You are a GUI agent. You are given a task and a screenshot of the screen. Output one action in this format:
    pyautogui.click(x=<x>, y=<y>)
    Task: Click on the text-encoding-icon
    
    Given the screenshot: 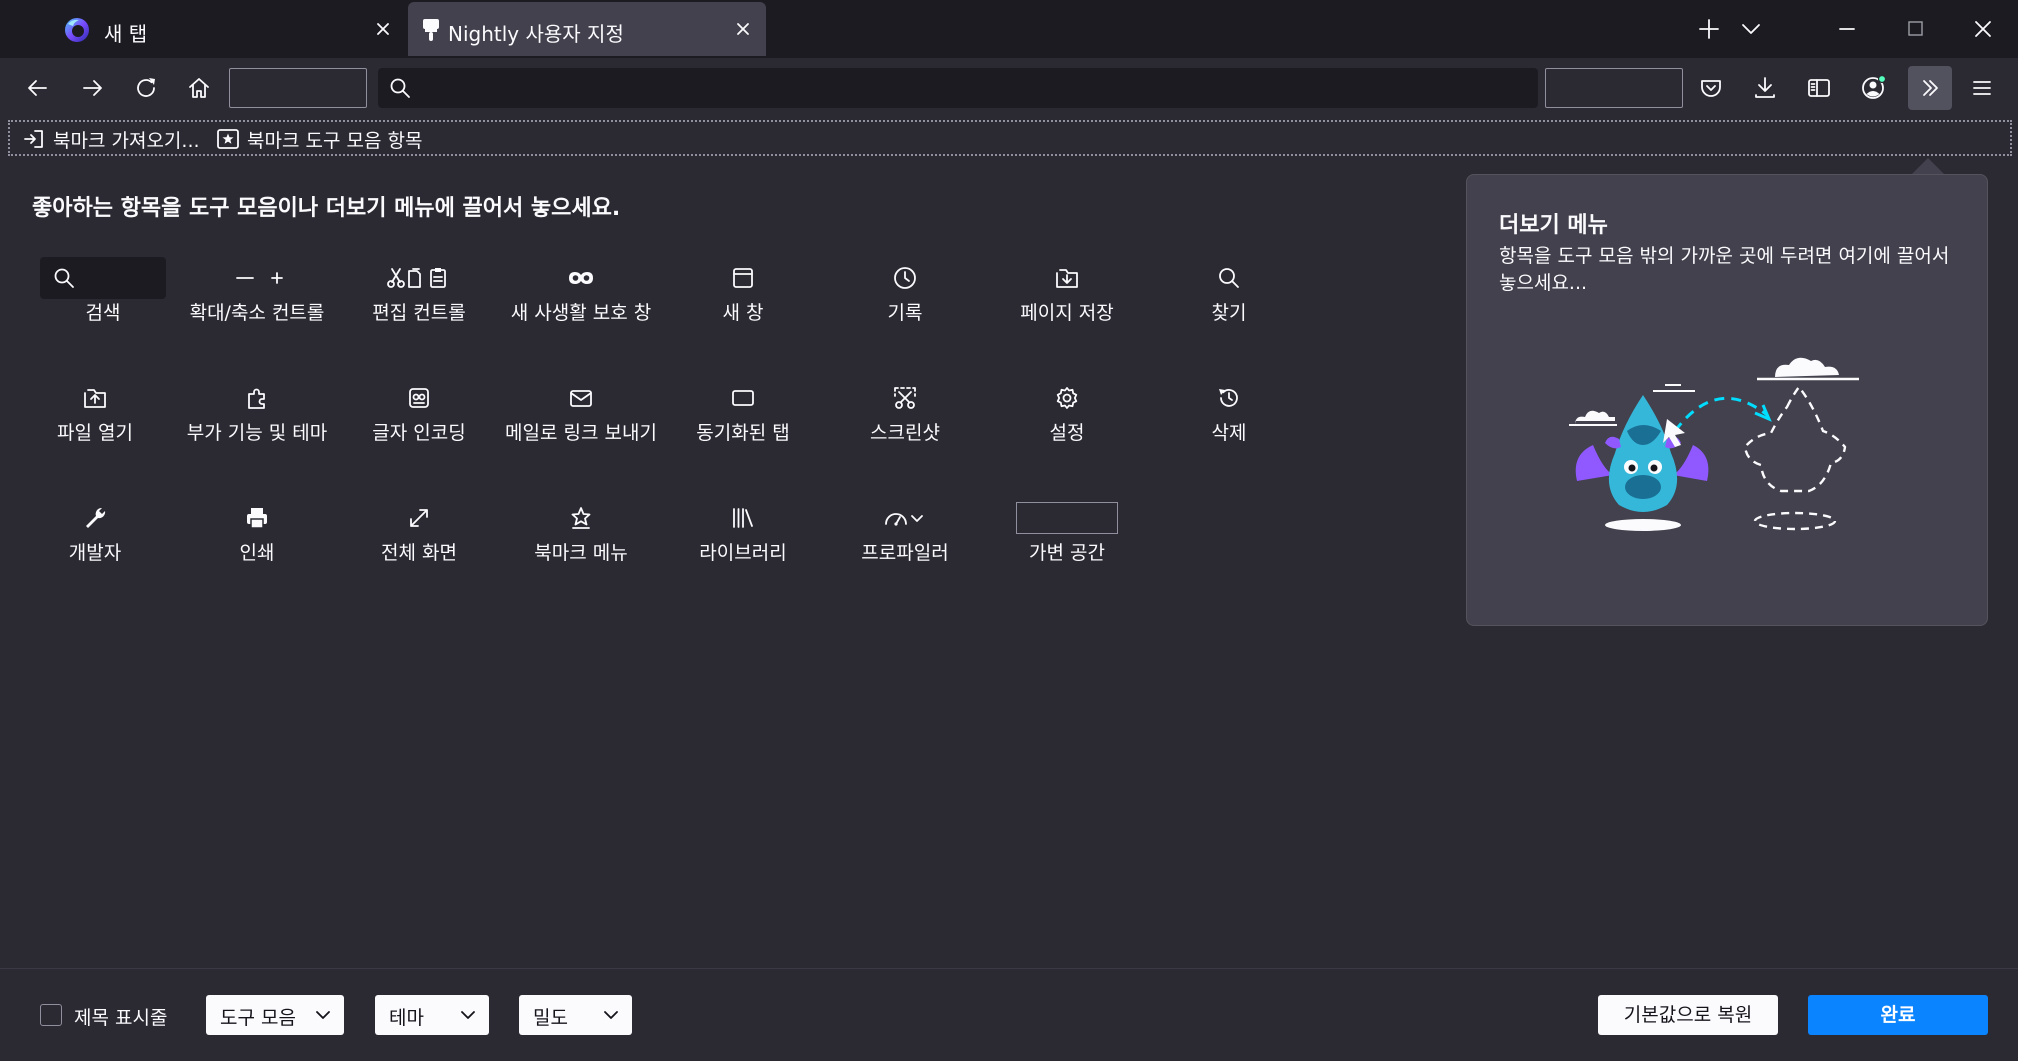 What is the action you would take?
    pyautogui.click(x=419, y=398)
    